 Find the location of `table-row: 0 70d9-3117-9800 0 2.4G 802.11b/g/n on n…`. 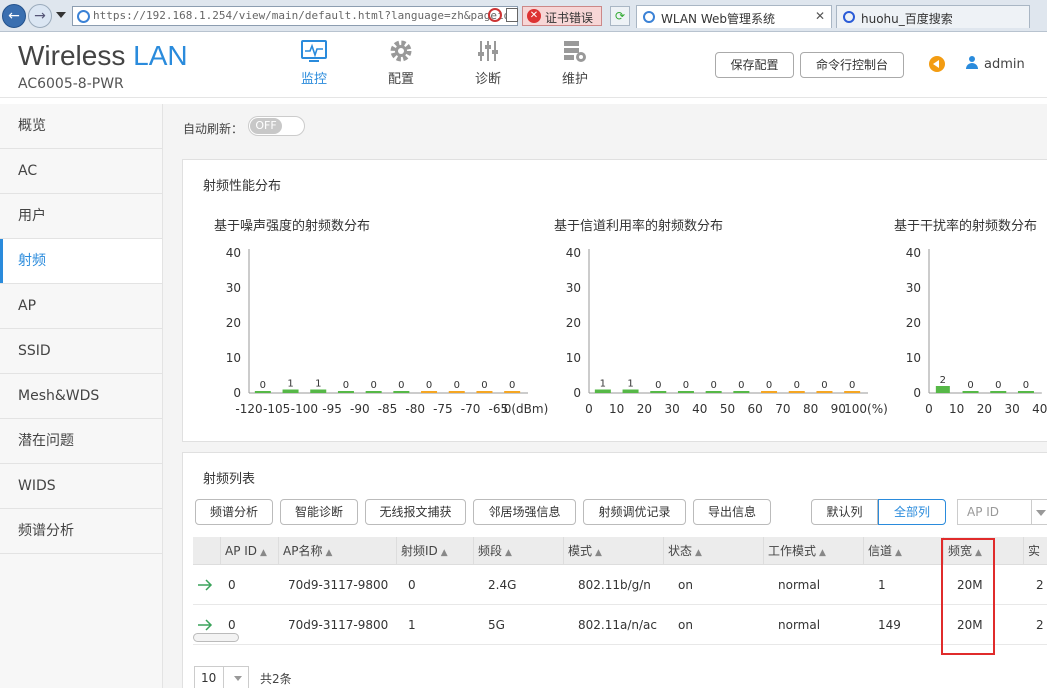

table-row: 0 70d9-3117-9800 0 2.4G 802.11b/g/n on n… is located at coordinates (620, 585).